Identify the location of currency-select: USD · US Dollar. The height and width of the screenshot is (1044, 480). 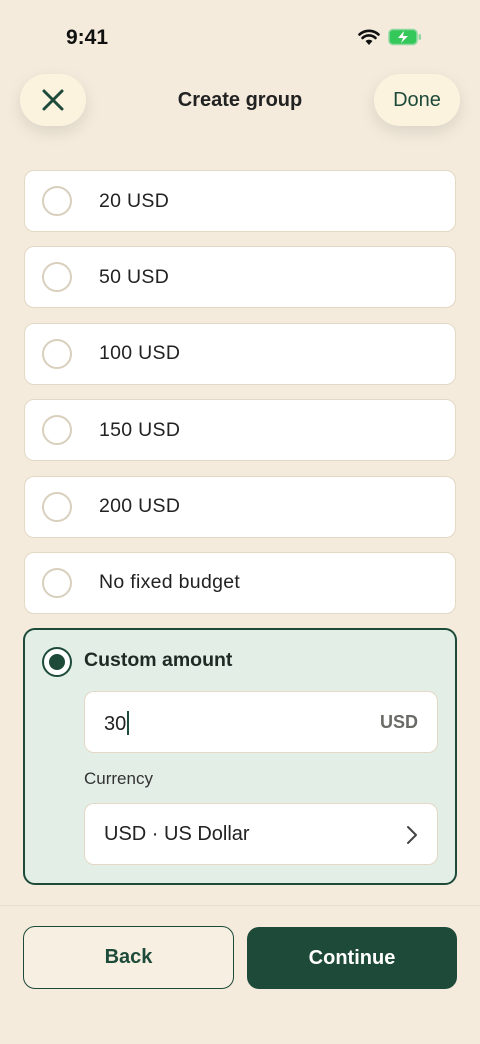
(261, 834).